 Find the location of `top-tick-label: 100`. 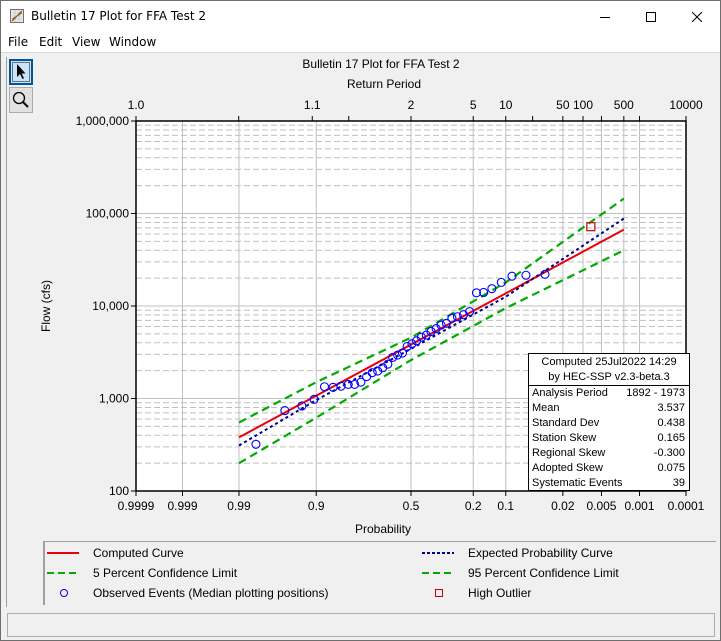

top-tick-label: 100 is located at coordinates (583, 105).